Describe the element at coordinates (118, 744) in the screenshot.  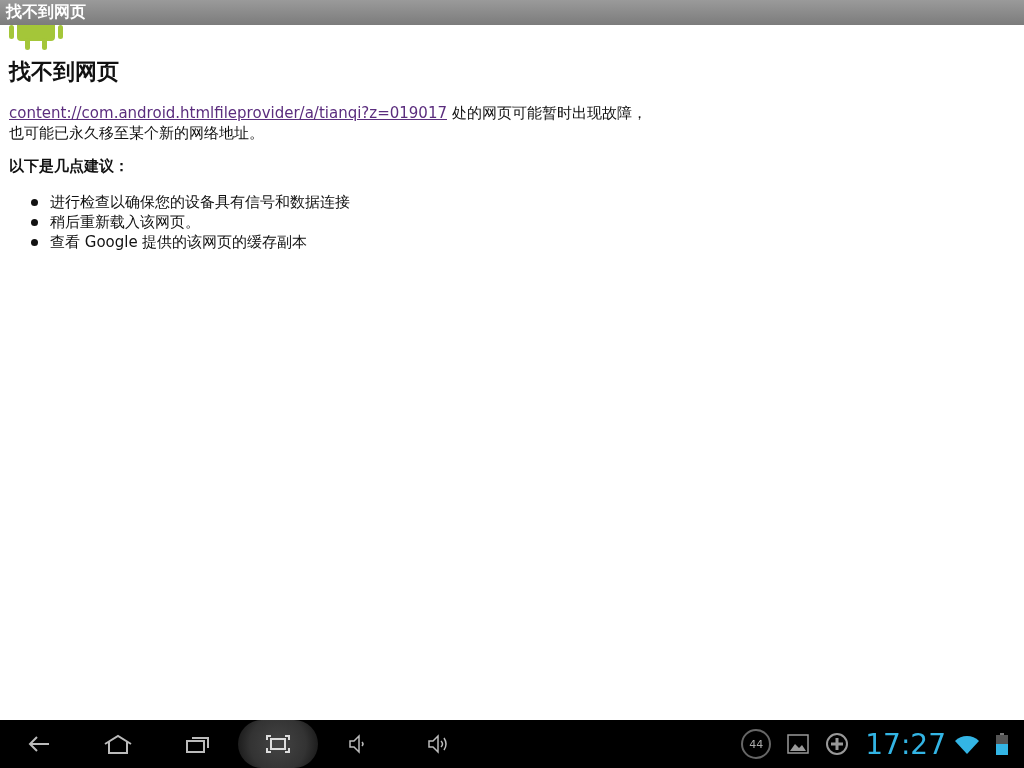
I see `home-icon` at that location.